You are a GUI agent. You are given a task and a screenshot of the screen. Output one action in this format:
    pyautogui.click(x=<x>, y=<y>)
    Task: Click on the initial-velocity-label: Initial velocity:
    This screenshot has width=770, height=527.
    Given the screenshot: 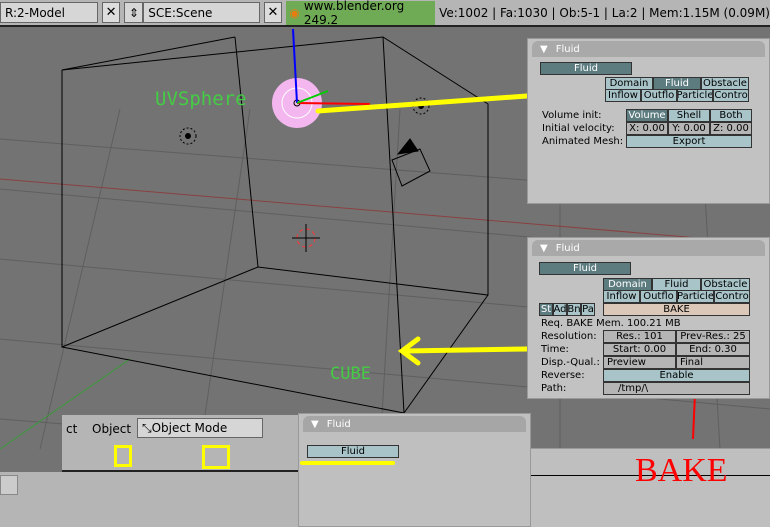 What is the action you would take?
    pyautogui.click(x=578, y=128)
    